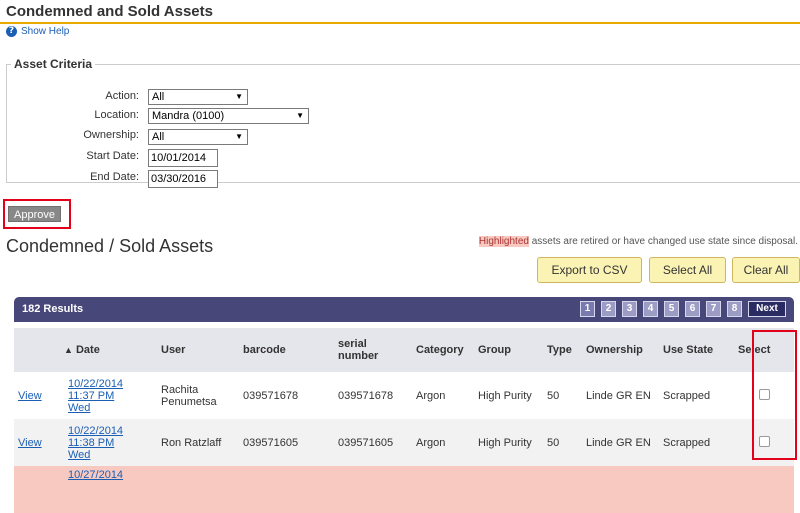 This screenshot has width=800, height=513. I want to click on barcode-cell: 039571678, so click(286, 395).